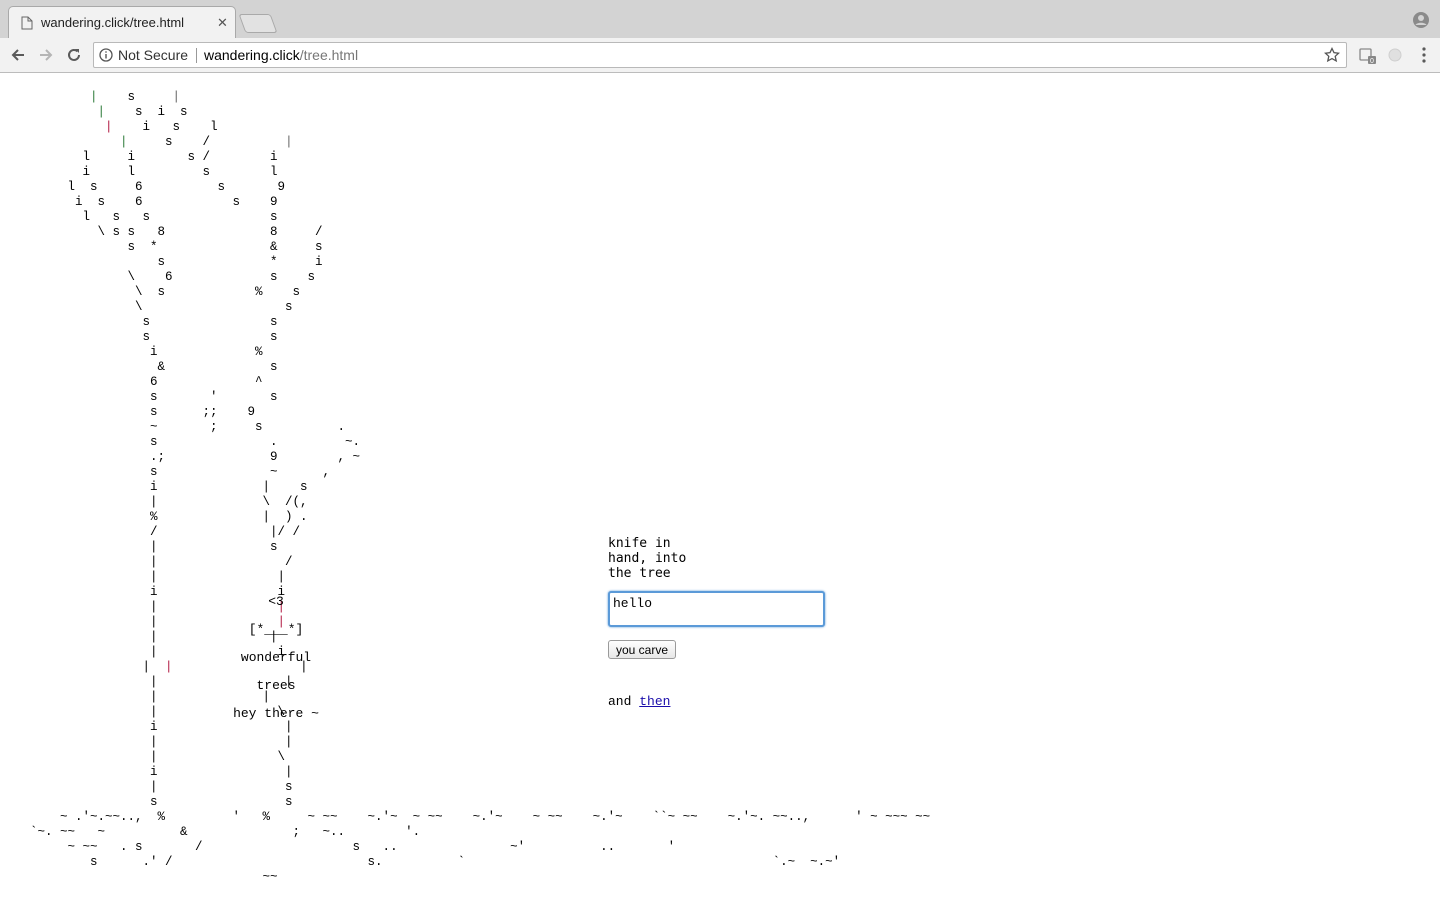 Image resolution: width=1440 pixels, height=900 pixels. What do you see at coordinates (276, 629) in the screenshot?
I see `carving-face: [*___*]` at bounding box center [276, 629].